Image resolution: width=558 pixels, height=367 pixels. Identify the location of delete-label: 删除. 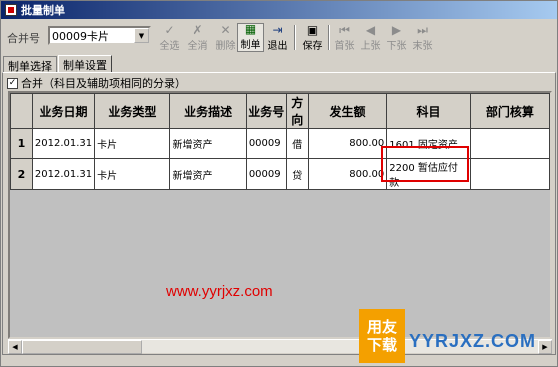
(225, 46).